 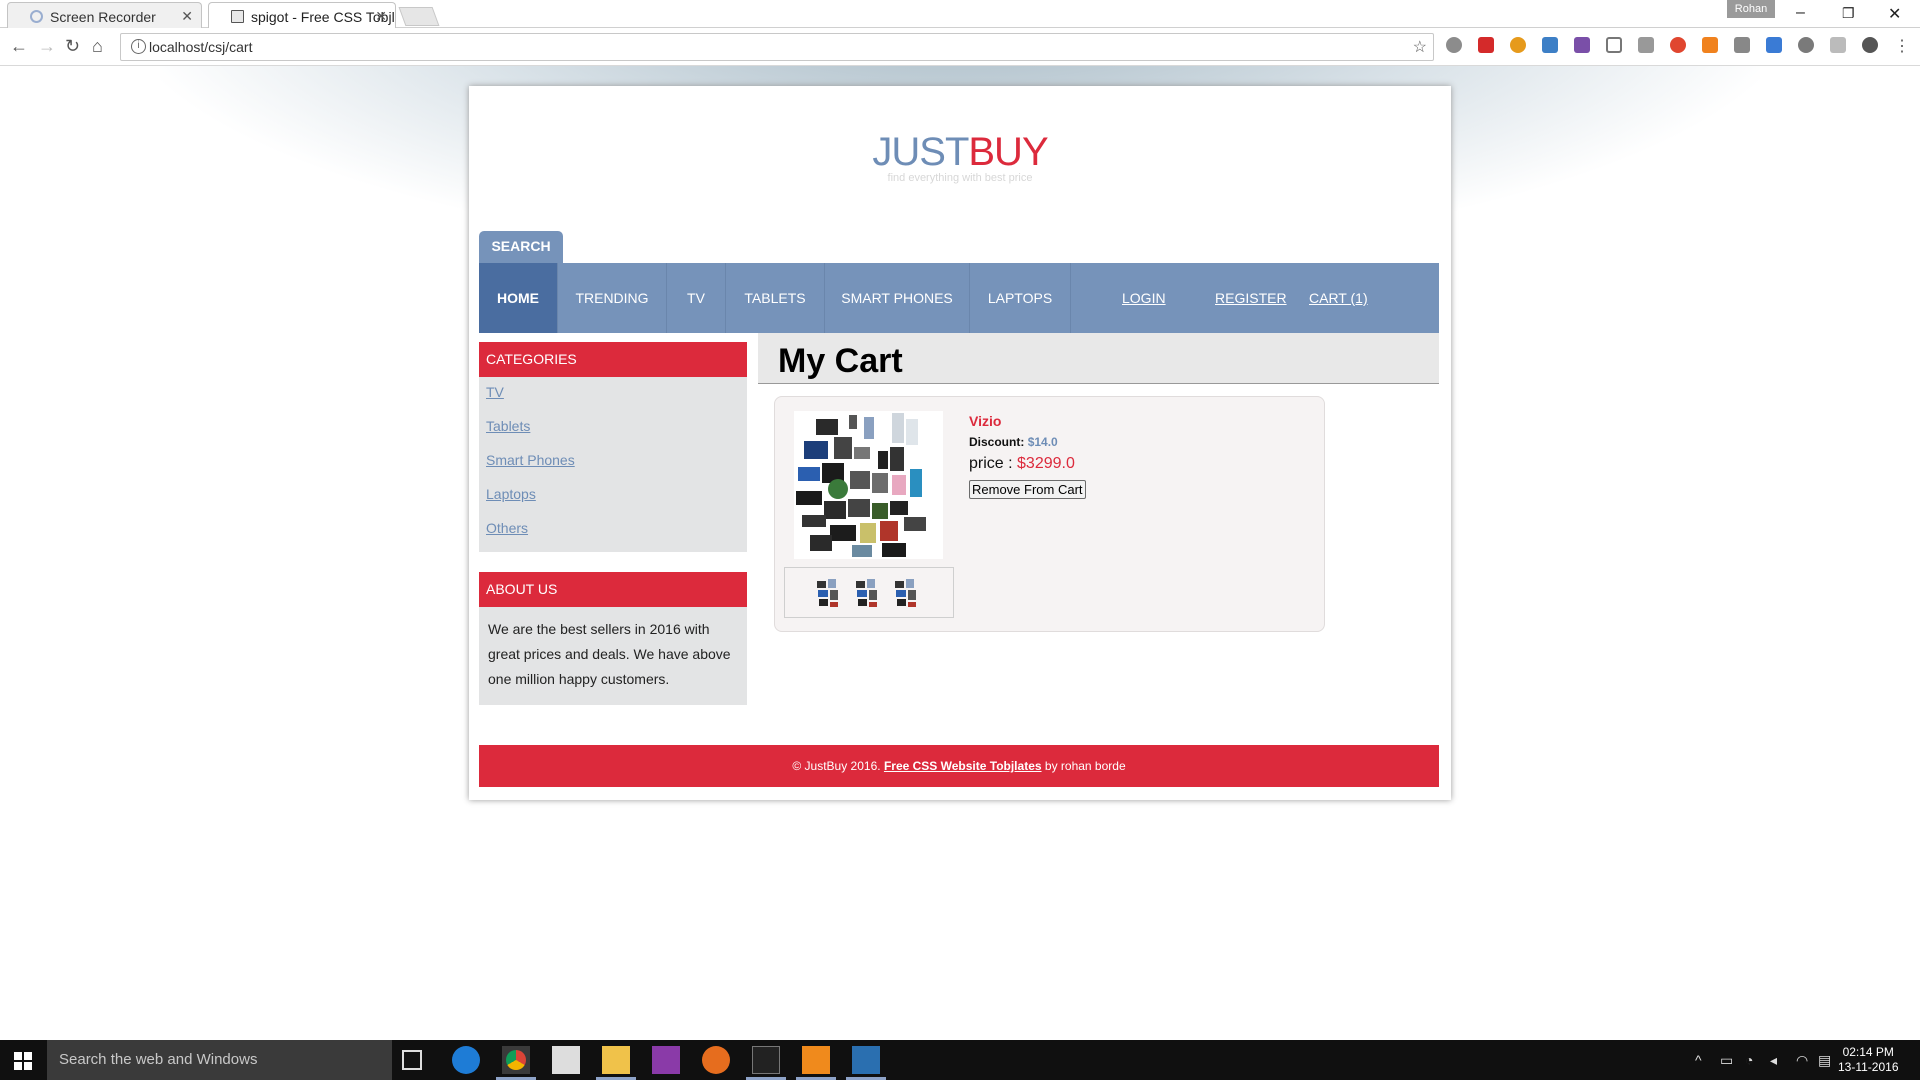 I want to click on onenote-icon, so click(x=666, y=1060).